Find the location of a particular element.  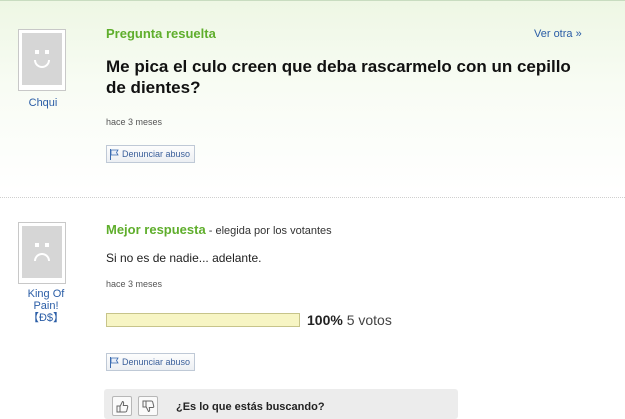

vote-percentage-fill is located at coordinates (203, 320).